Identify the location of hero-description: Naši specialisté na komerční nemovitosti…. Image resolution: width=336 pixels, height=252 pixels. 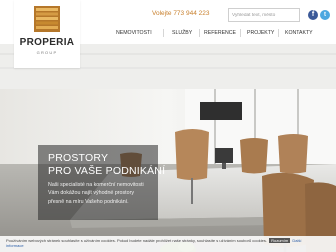
(96, 193).